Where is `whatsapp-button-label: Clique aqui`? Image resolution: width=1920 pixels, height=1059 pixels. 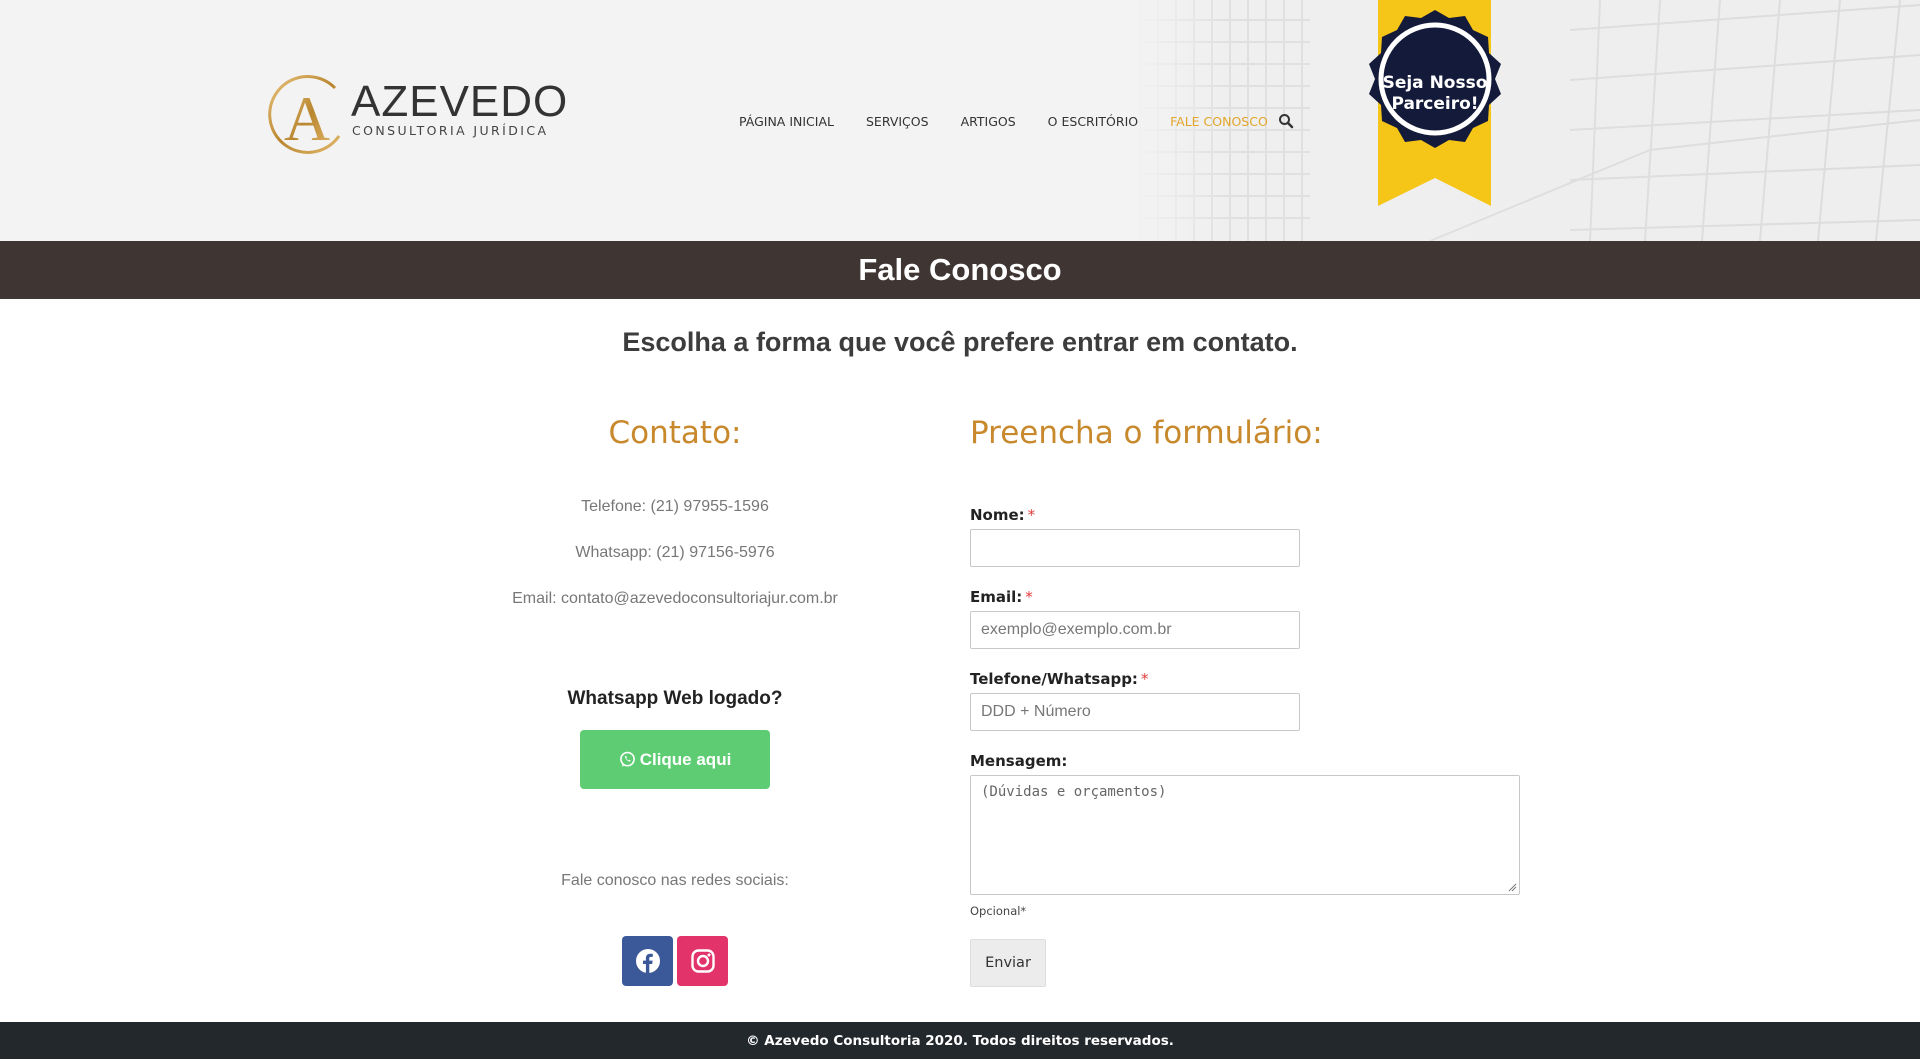
whatsapp-button-label: Clique aqui is located at coordinates (685, 759).